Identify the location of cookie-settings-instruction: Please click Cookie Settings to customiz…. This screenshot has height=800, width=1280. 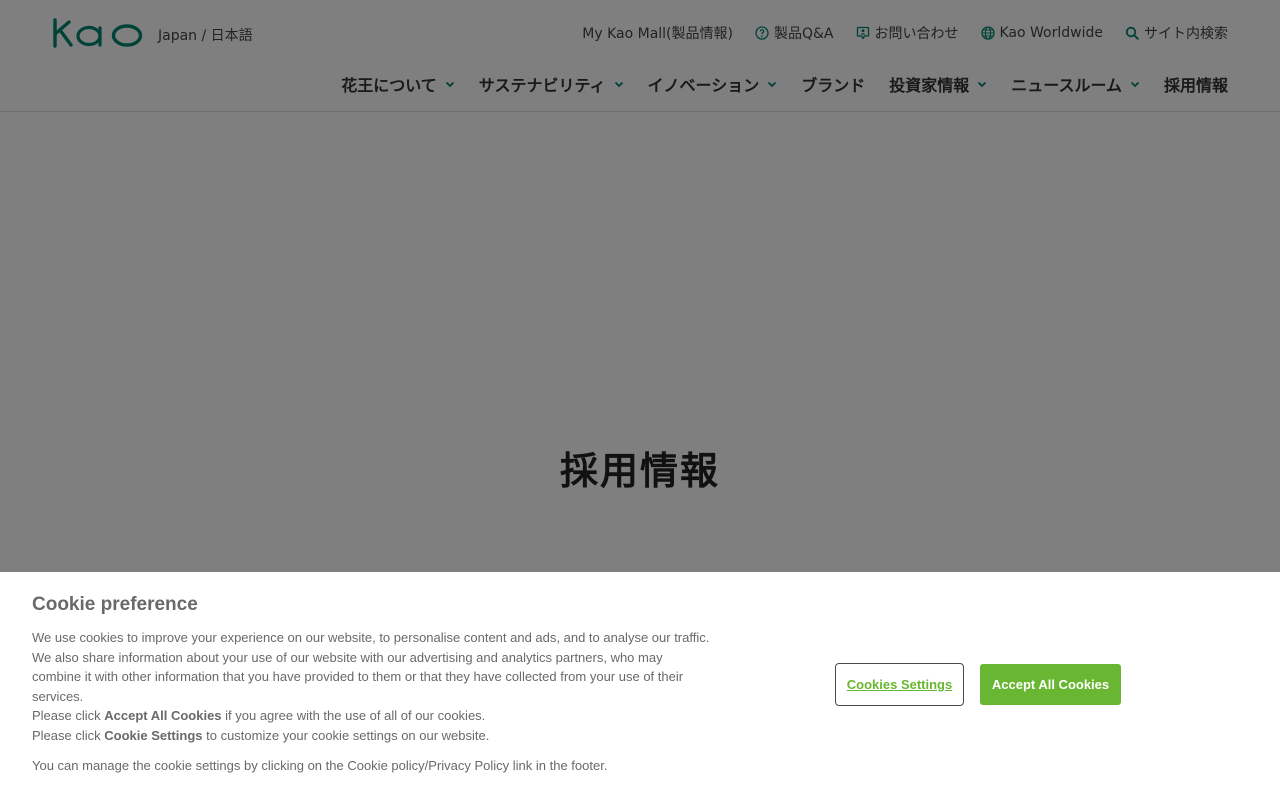
(261, 735).